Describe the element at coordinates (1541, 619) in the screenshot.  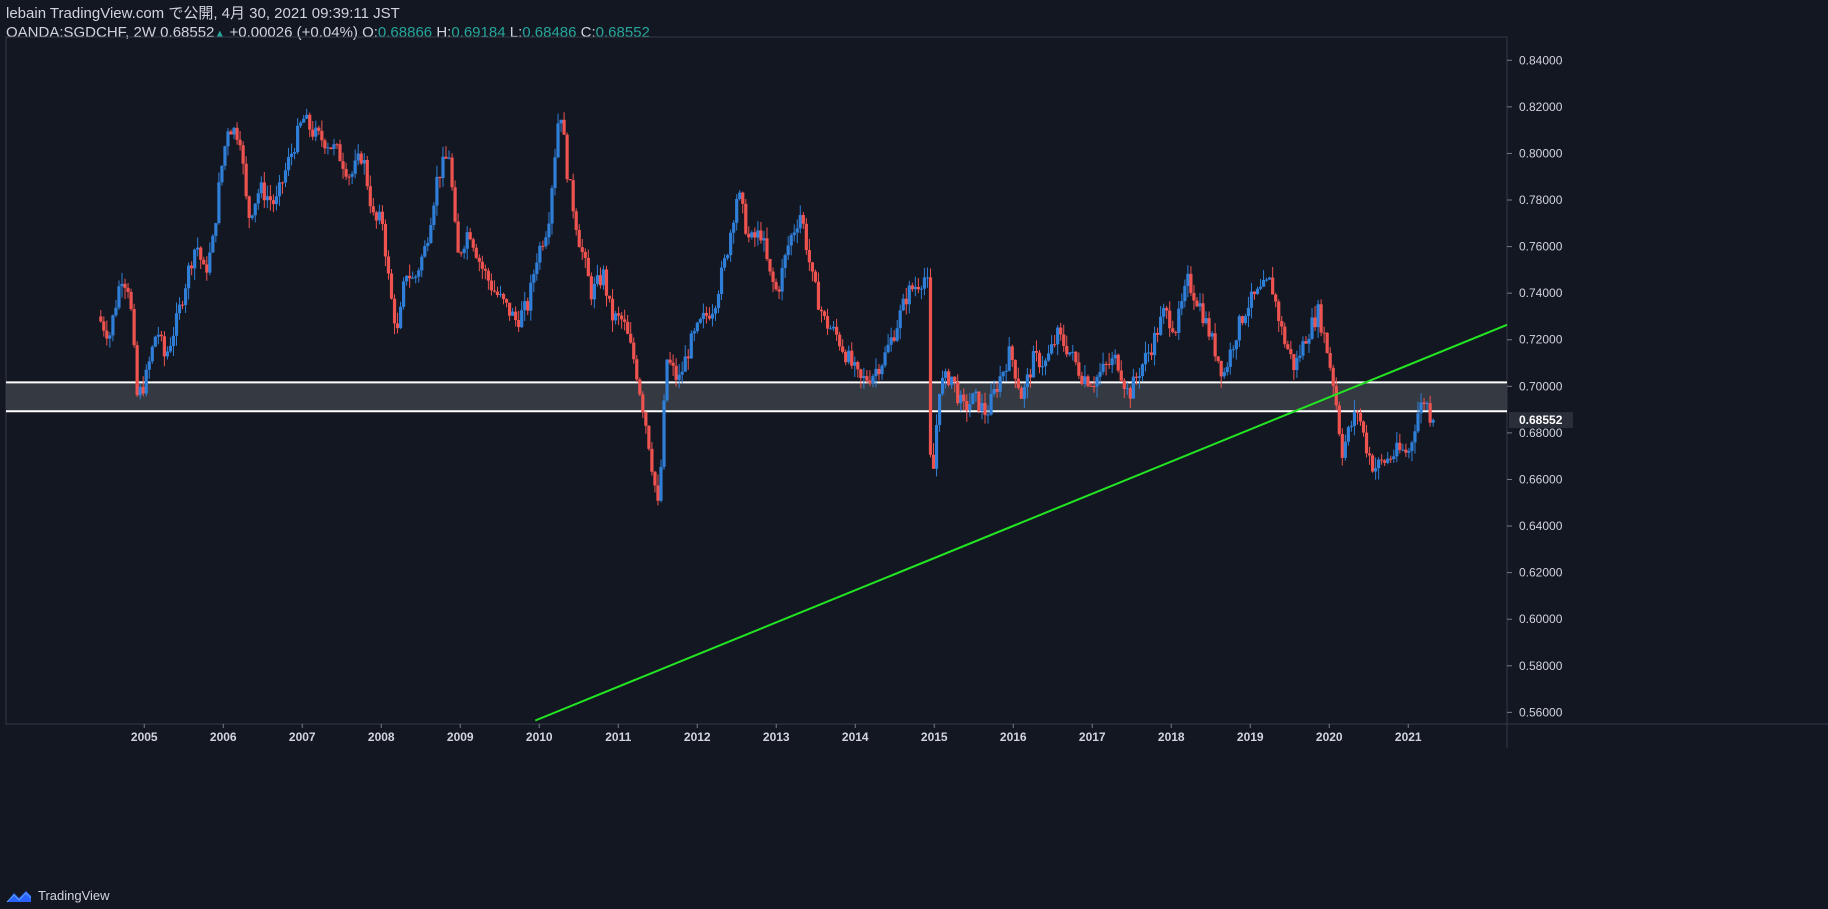
I see `price-tick-label: 0.60000` at that location.